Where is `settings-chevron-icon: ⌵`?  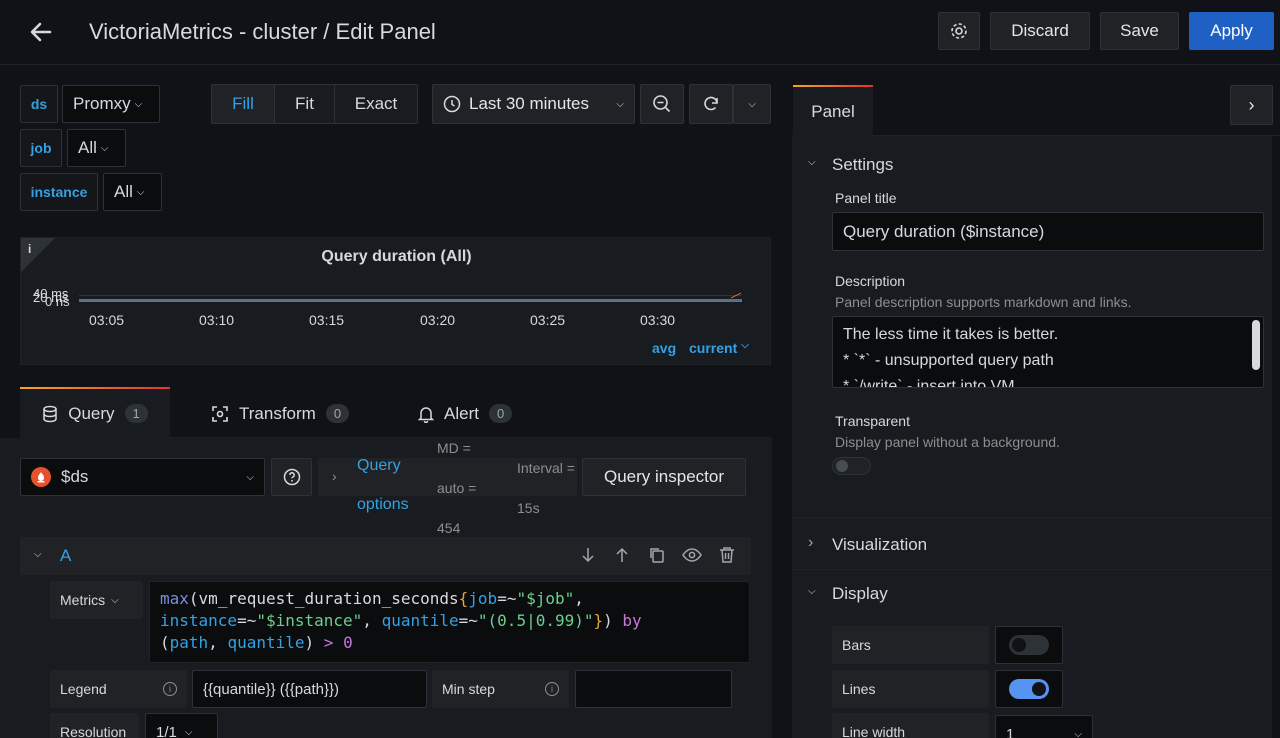 settings-chevron-icon: ⌵ is located at coordinates (812, 162).